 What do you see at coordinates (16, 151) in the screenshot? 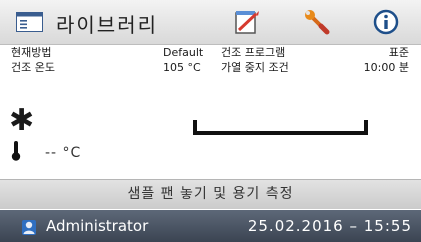
I see `thermometer-icon` at bounding box center [16, 151].